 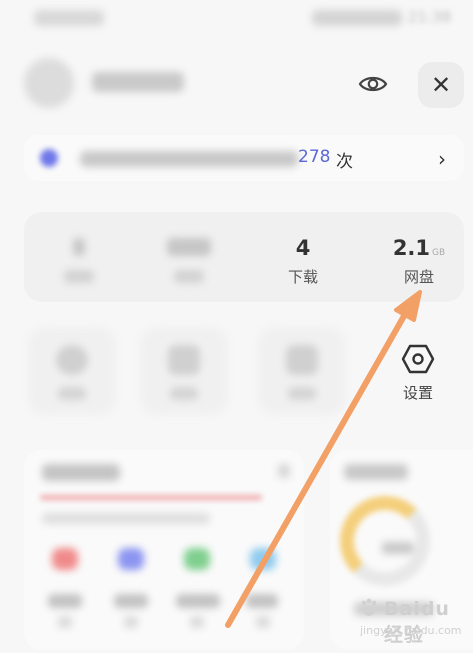 I want to click on watermark-text: Baidu经验, so click(x=417, y=622).